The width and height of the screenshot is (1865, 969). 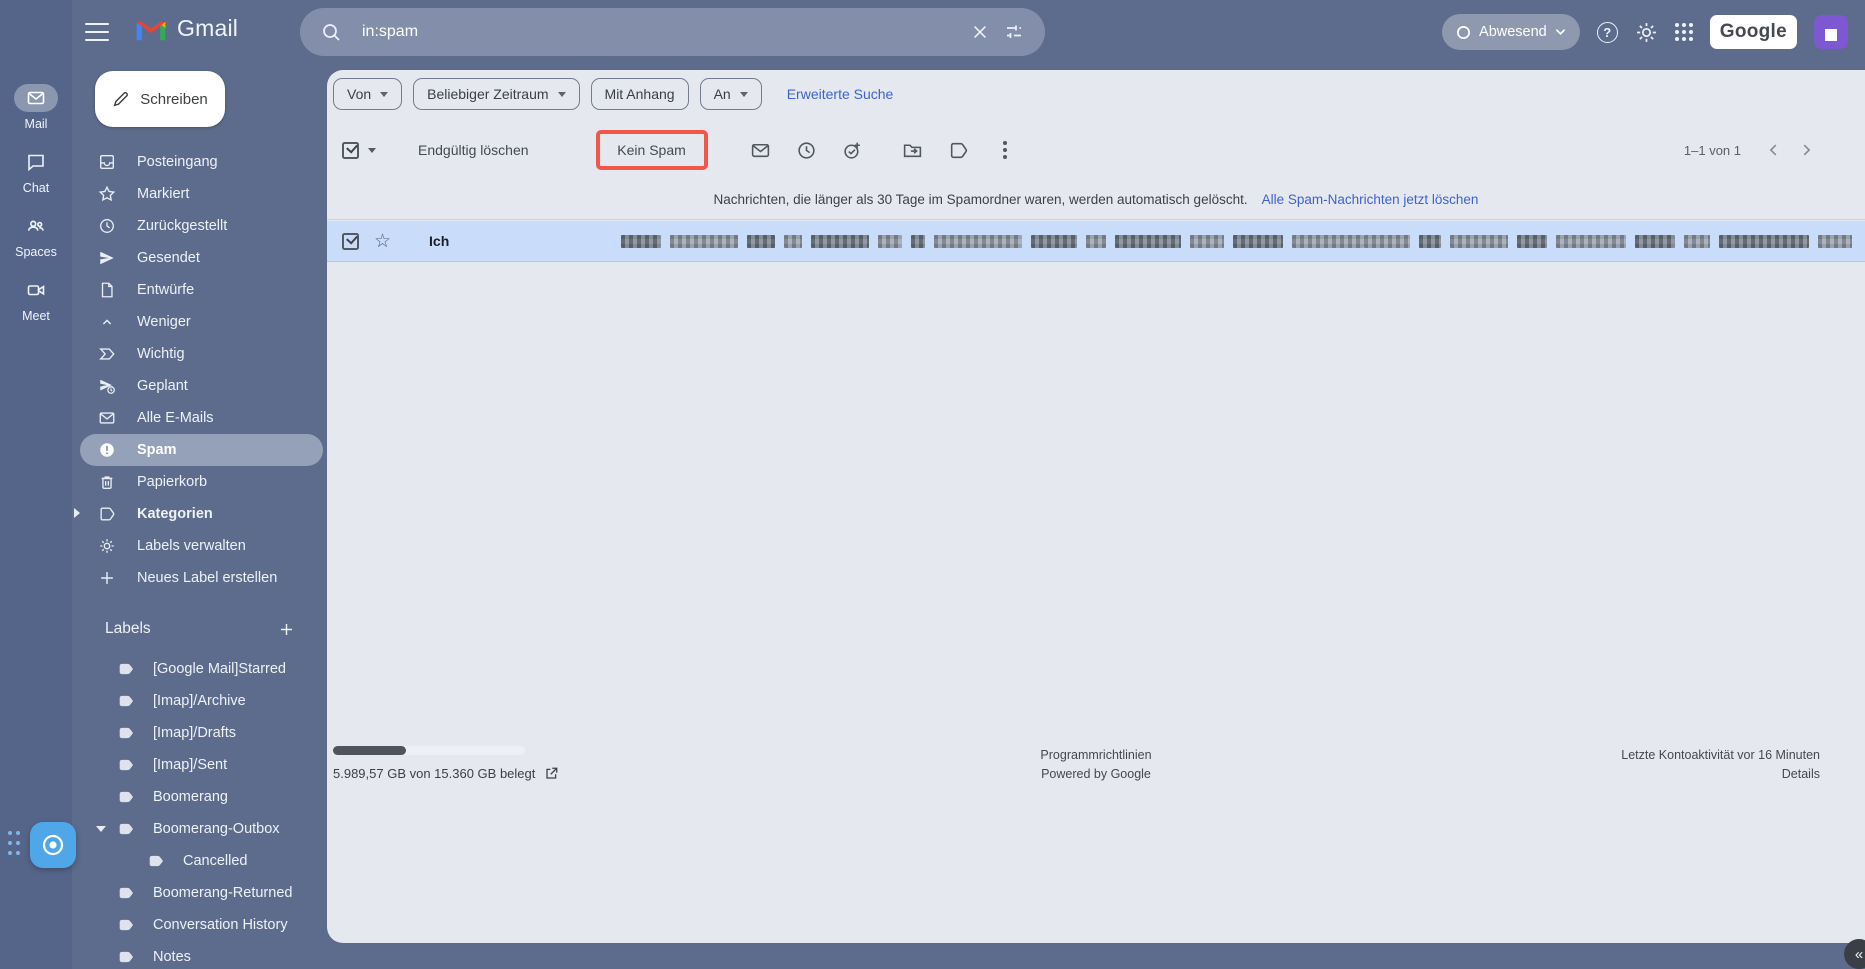 I want to click on compose-button: Schreiben, so click(x=160, y=99).